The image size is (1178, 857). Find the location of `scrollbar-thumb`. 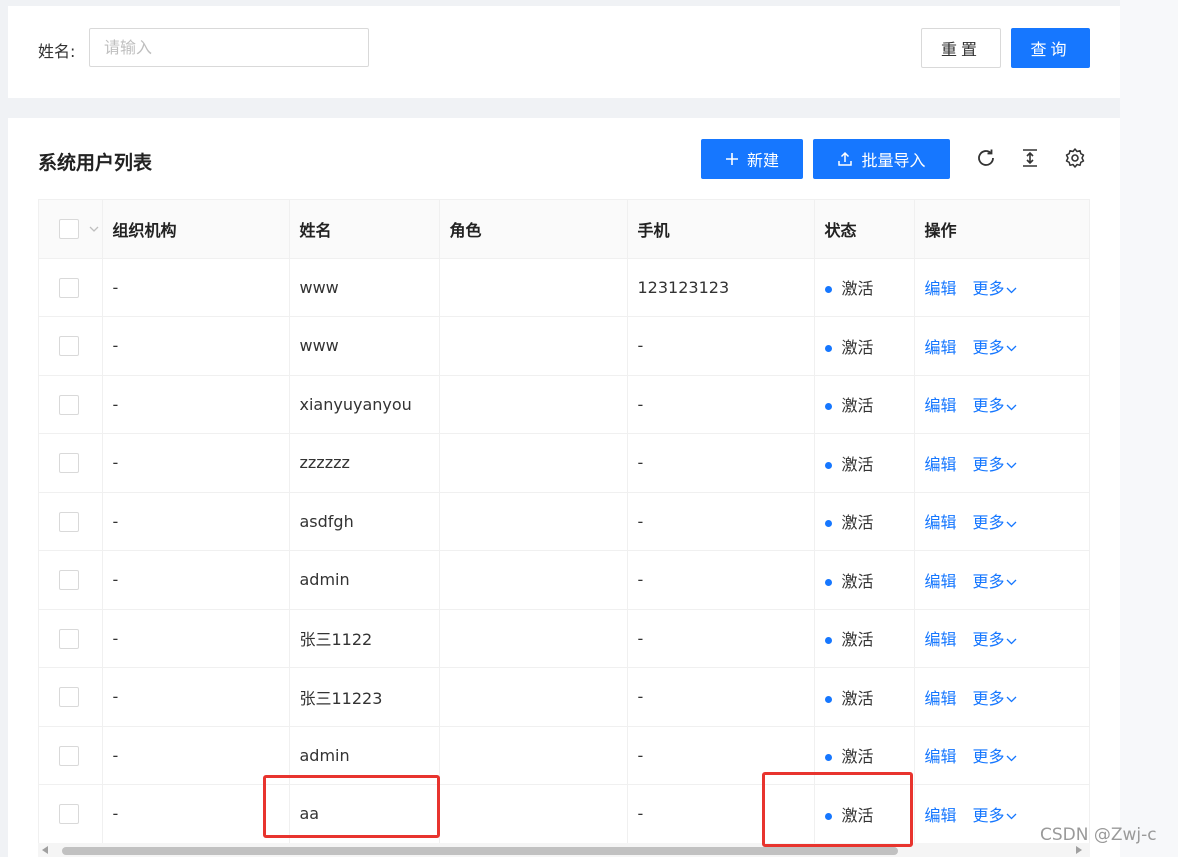

scrollbar-thumb is located at coordinates (480, 851).